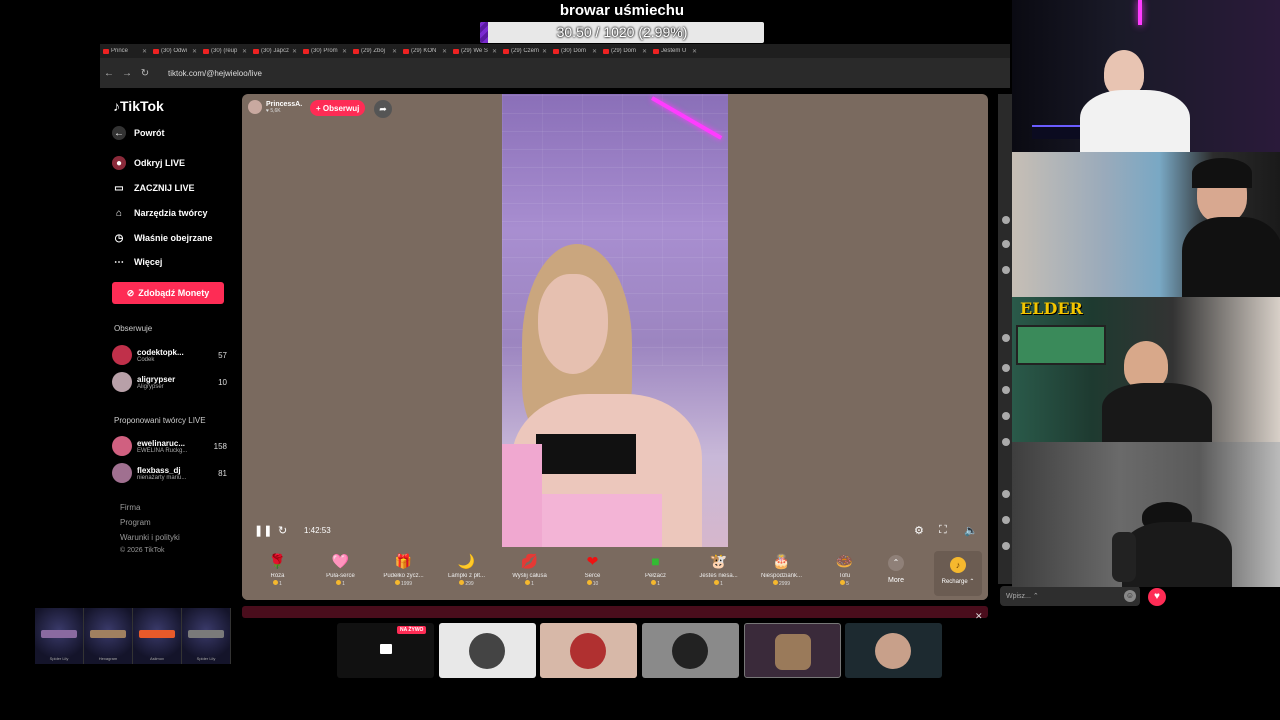 This screenshot has width=1280, height=720. What do you see at coordinates (1070, 596) in the screenshot?
I see `chat-input: Wpisz... ⌃` at bounding box center [1070, 596].